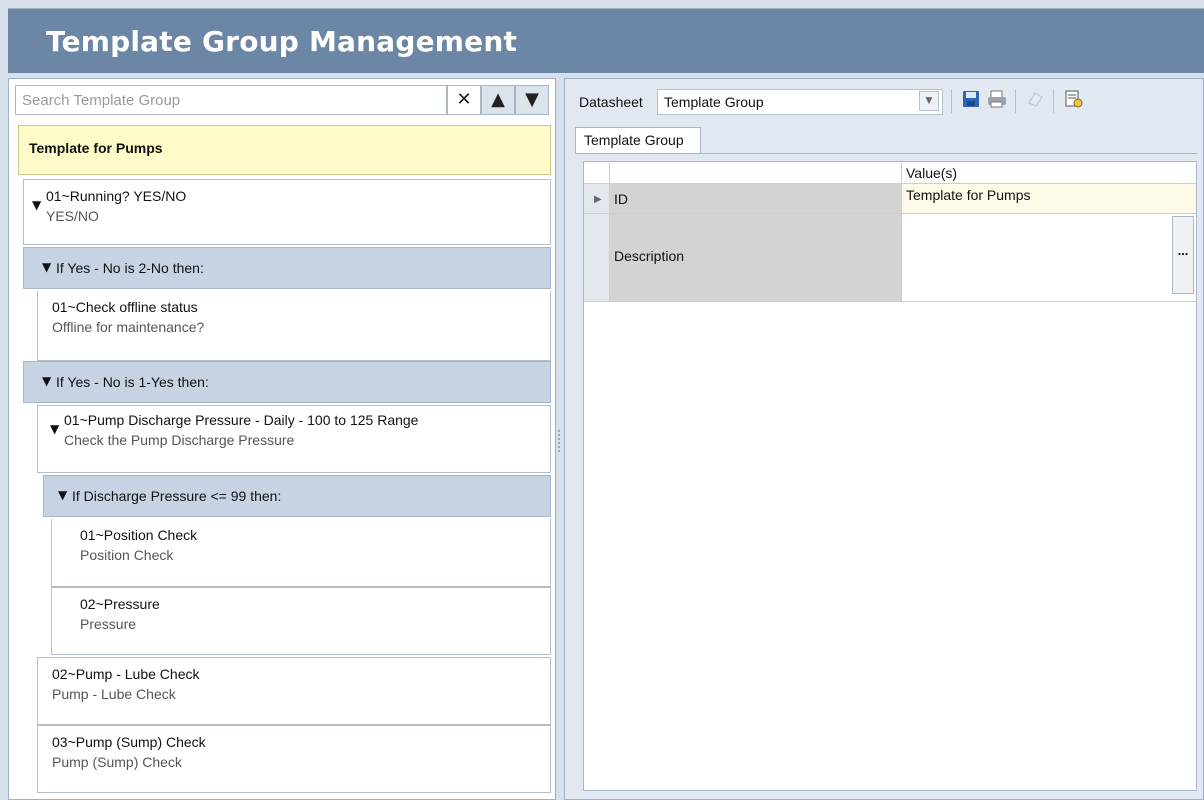 The width and height of the screenshot is (1204, 800). Describe the element at coordinates (756, 173) in the screenshot. I see `column-header-name` at that location.